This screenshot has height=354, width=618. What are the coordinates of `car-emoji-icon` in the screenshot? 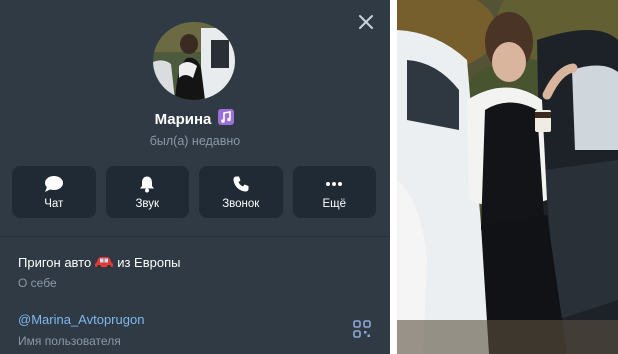 It's located at (104, 263).